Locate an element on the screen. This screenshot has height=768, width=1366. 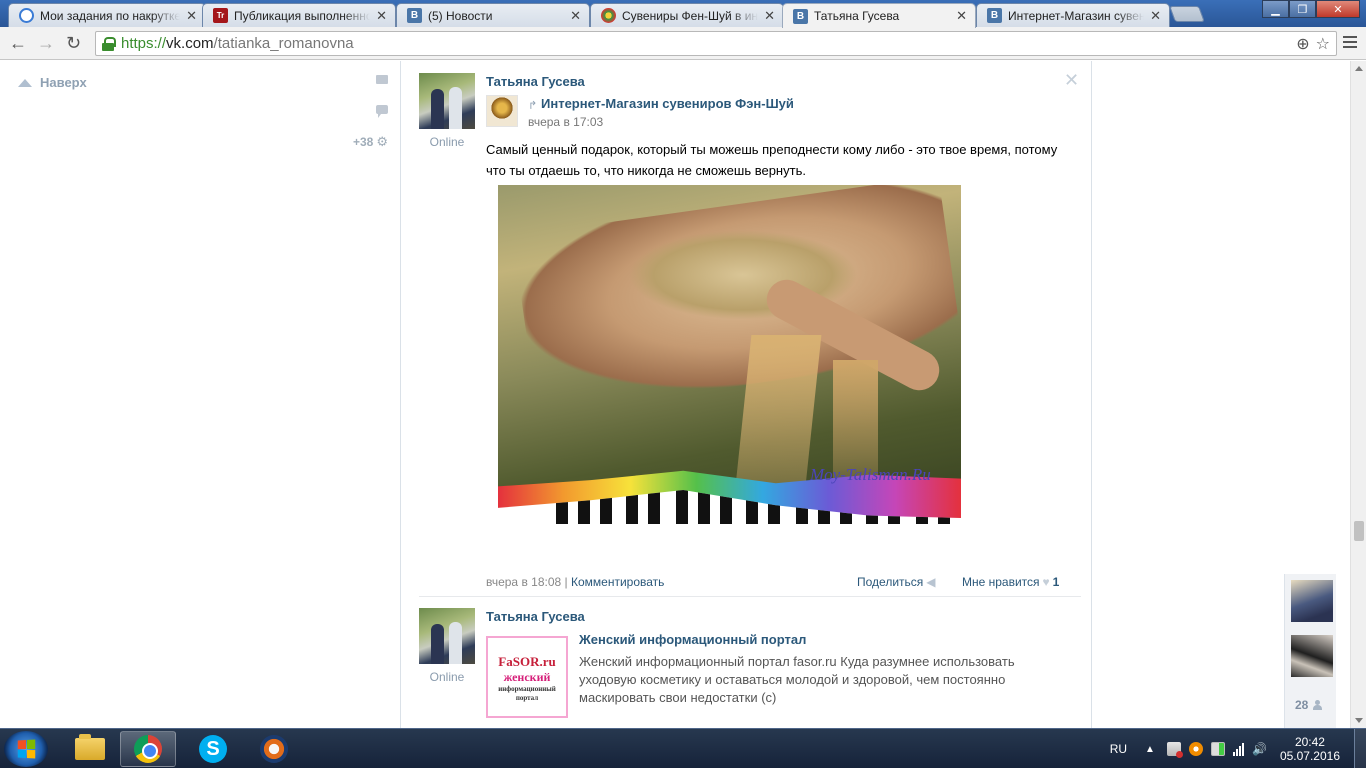
close-window-icon: ✕ is located at coordinates (1338, 9).